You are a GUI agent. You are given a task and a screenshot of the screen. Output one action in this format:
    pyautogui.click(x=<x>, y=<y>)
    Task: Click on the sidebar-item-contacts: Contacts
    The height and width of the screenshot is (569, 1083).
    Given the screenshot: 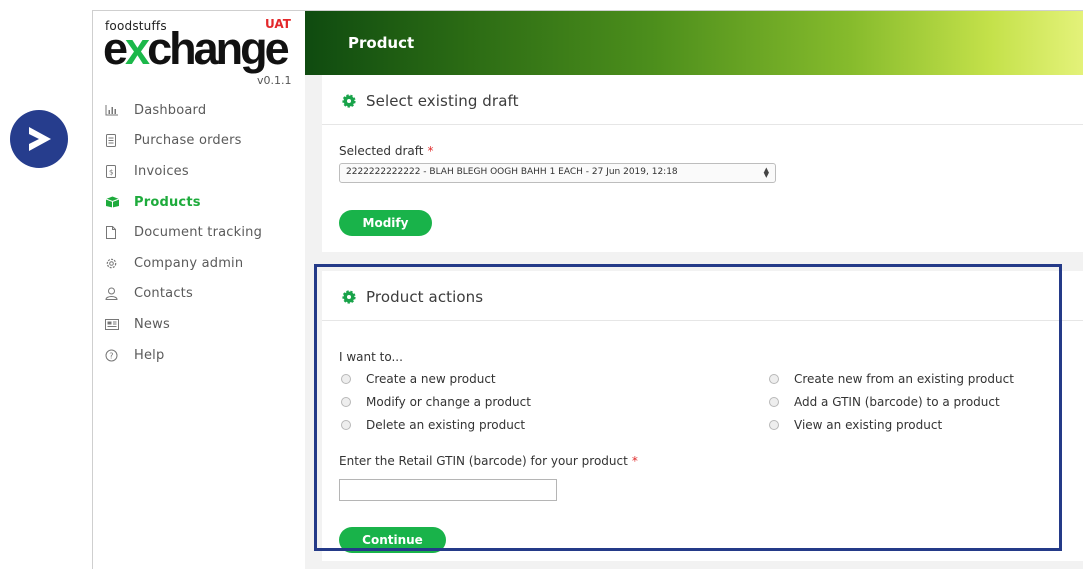 What is the action you would take?
    pyautogui.click(x=183, y=294)
    